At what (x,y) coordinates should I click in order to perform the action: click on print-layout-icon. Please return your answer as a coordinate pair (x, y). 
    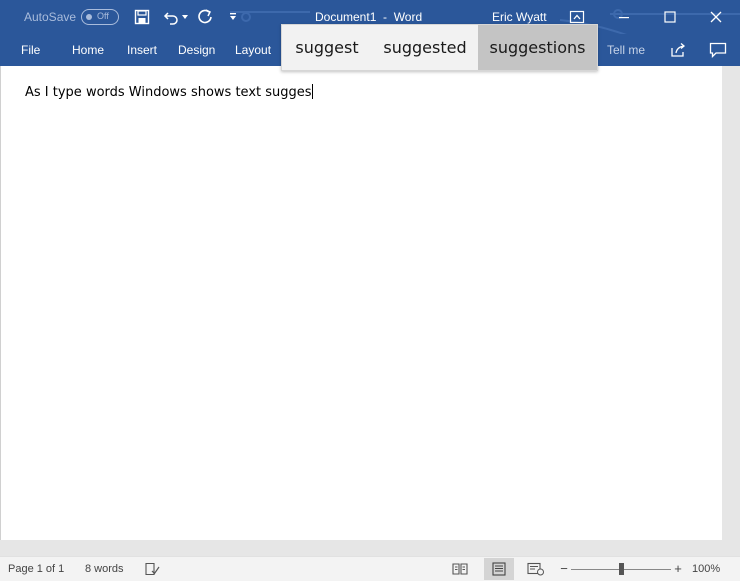
    Looking at the image, I should click on (499, 569).